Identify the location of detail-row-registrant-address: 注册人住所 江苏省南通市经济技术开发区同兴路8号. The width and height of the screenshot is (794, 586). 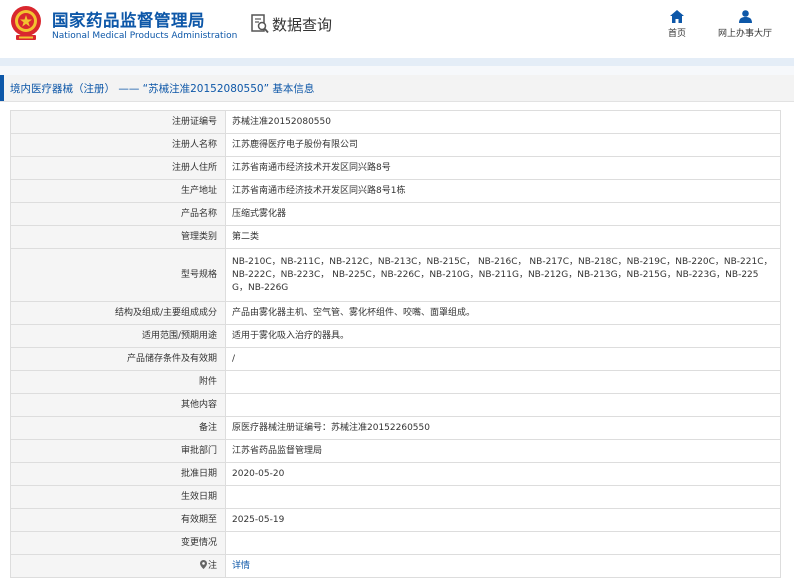
(395, 168).